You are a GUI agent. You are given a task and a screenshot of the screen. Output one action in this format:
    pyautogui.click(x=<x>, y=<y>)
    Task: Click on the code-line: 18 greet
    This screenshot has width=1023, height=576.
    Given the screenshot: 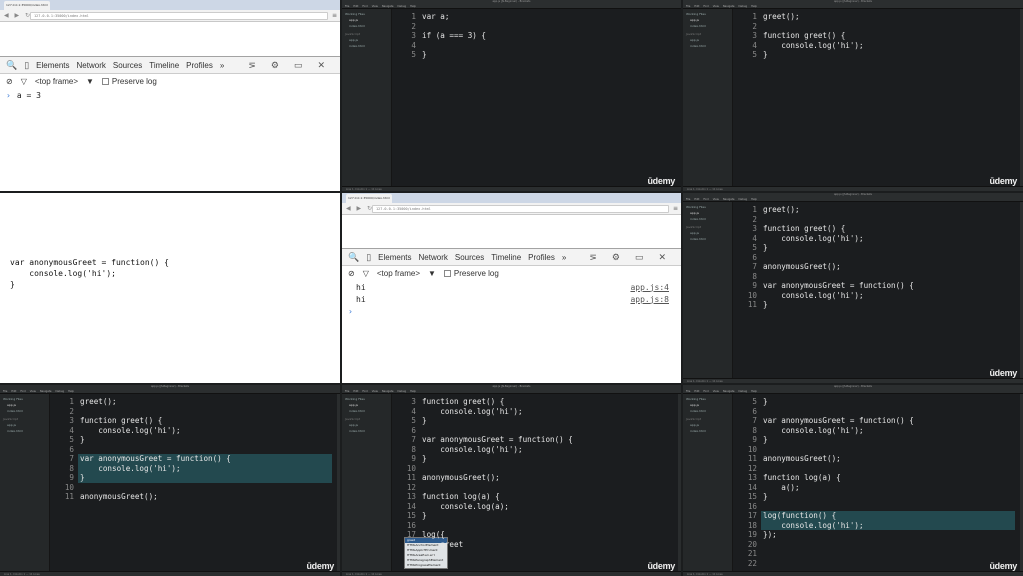 What is the action you would take?
    pyautogui.click(x=536, y=545)
    